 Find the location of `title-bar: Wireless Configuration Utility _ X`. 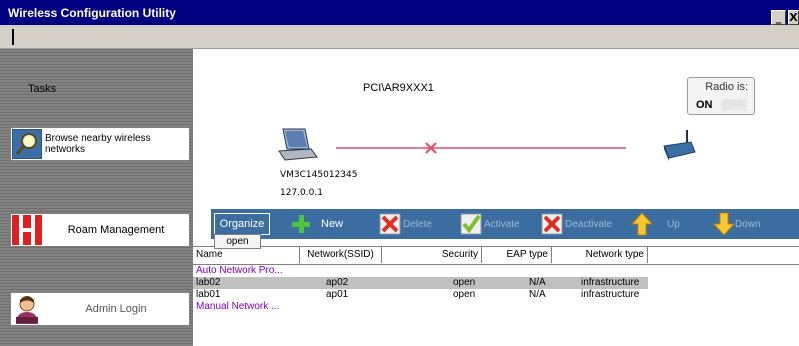

title-bar: Wireless Configuration Utility _ X is located at coordinates (399, 12).